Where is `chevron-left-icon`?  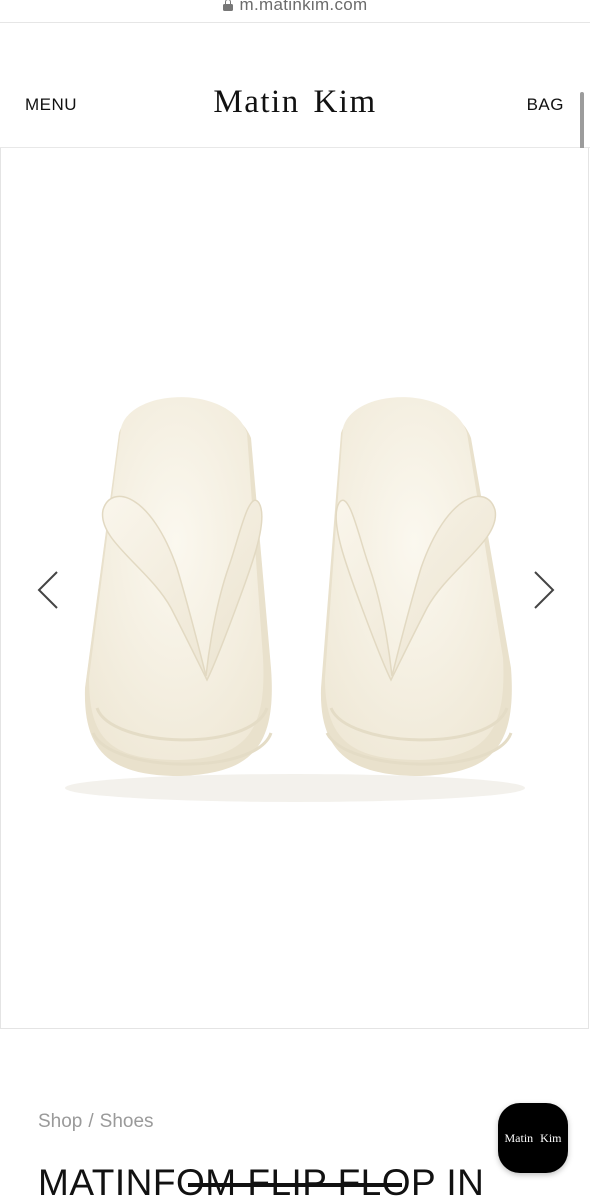 chevron-left-icon is located at coordinates (48, 590).